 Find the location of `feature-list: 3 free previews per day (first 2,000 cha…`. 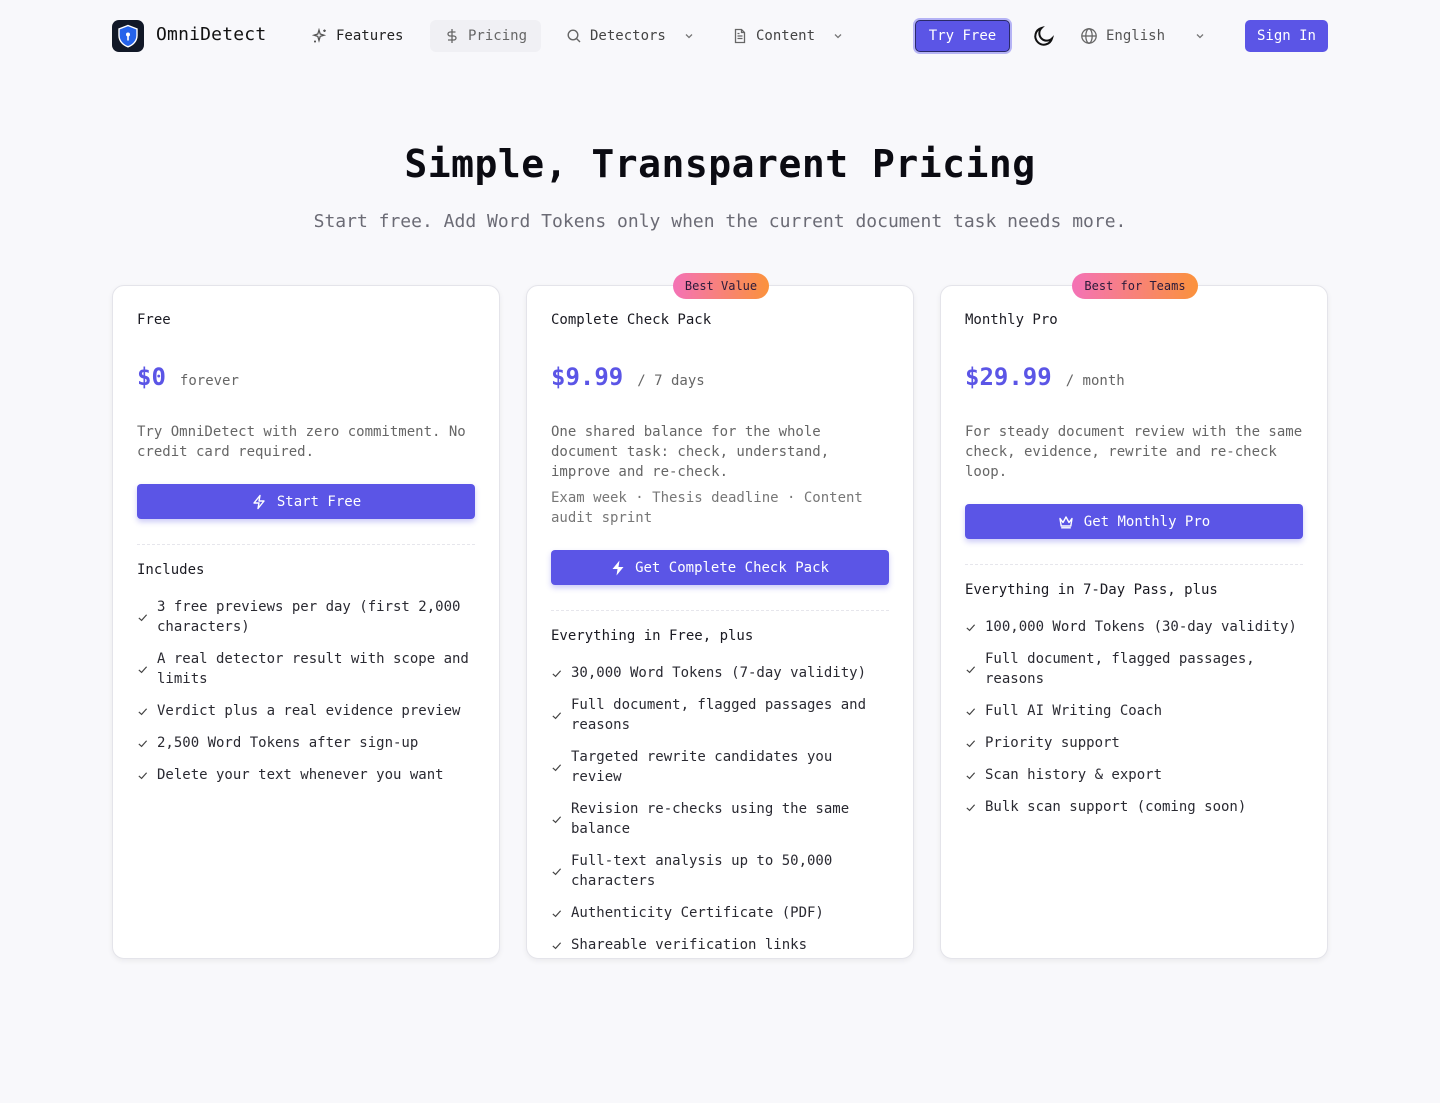

feature-list: 3 free previews per day (first 2,000 cha… is located at coordinates (306, 697).